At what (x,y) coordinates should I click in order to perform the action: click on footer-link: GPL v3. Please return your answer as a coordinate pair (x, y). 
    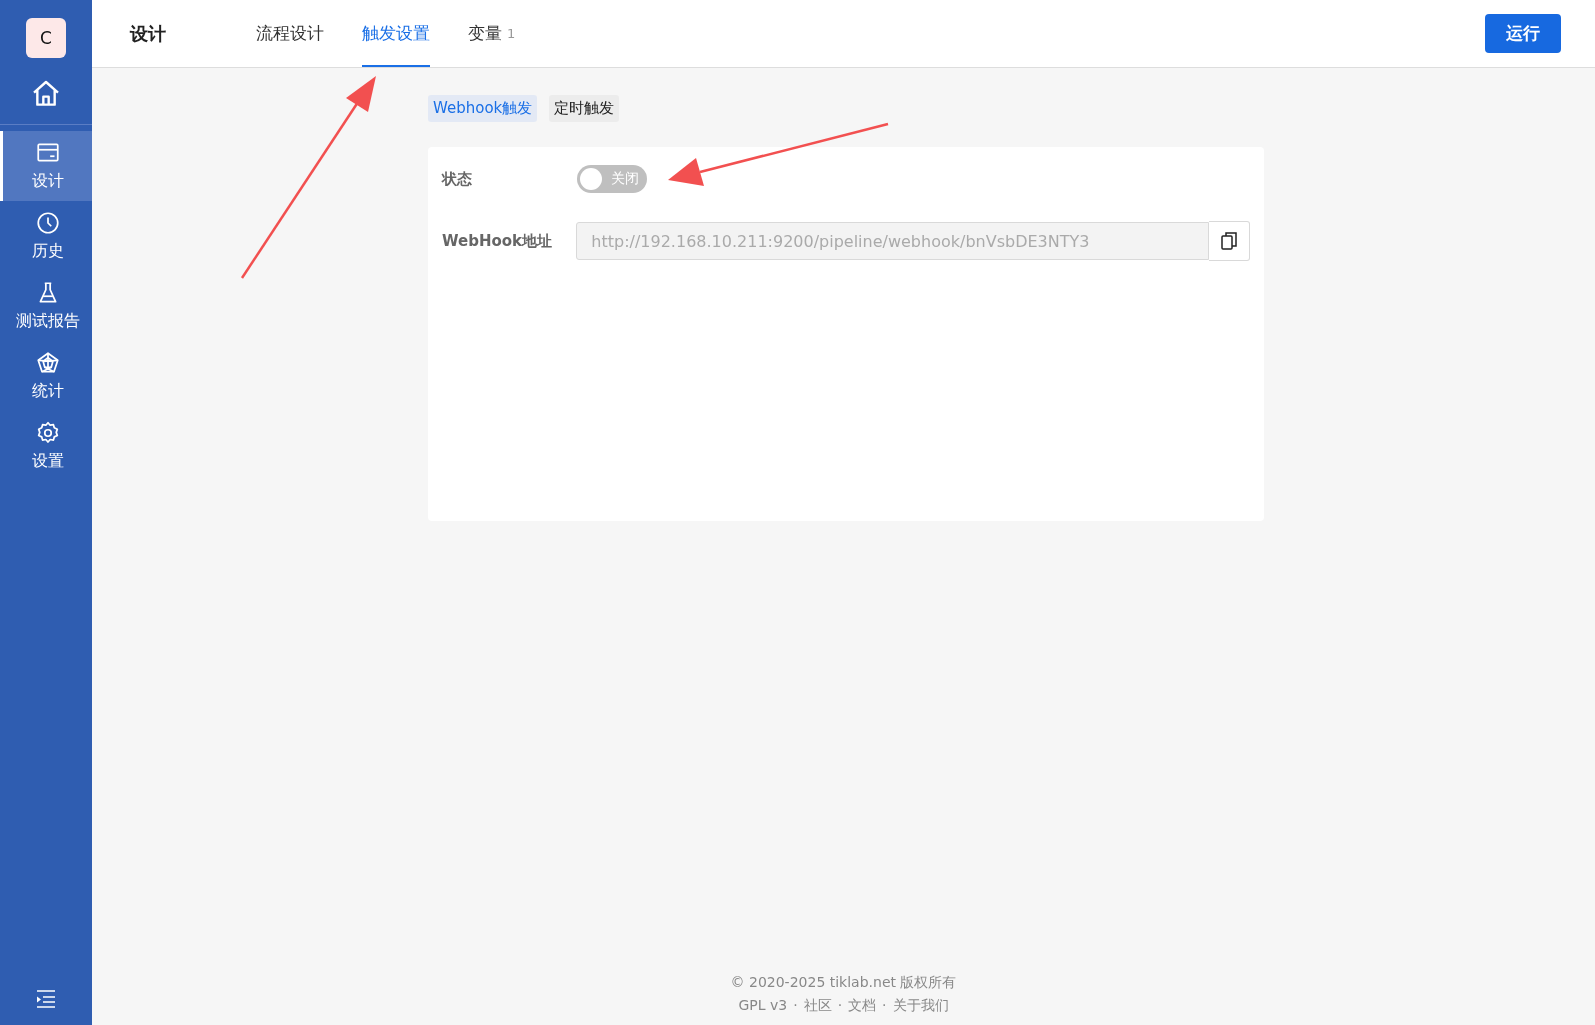
    Looking at the image, I should click on (763, 1006).